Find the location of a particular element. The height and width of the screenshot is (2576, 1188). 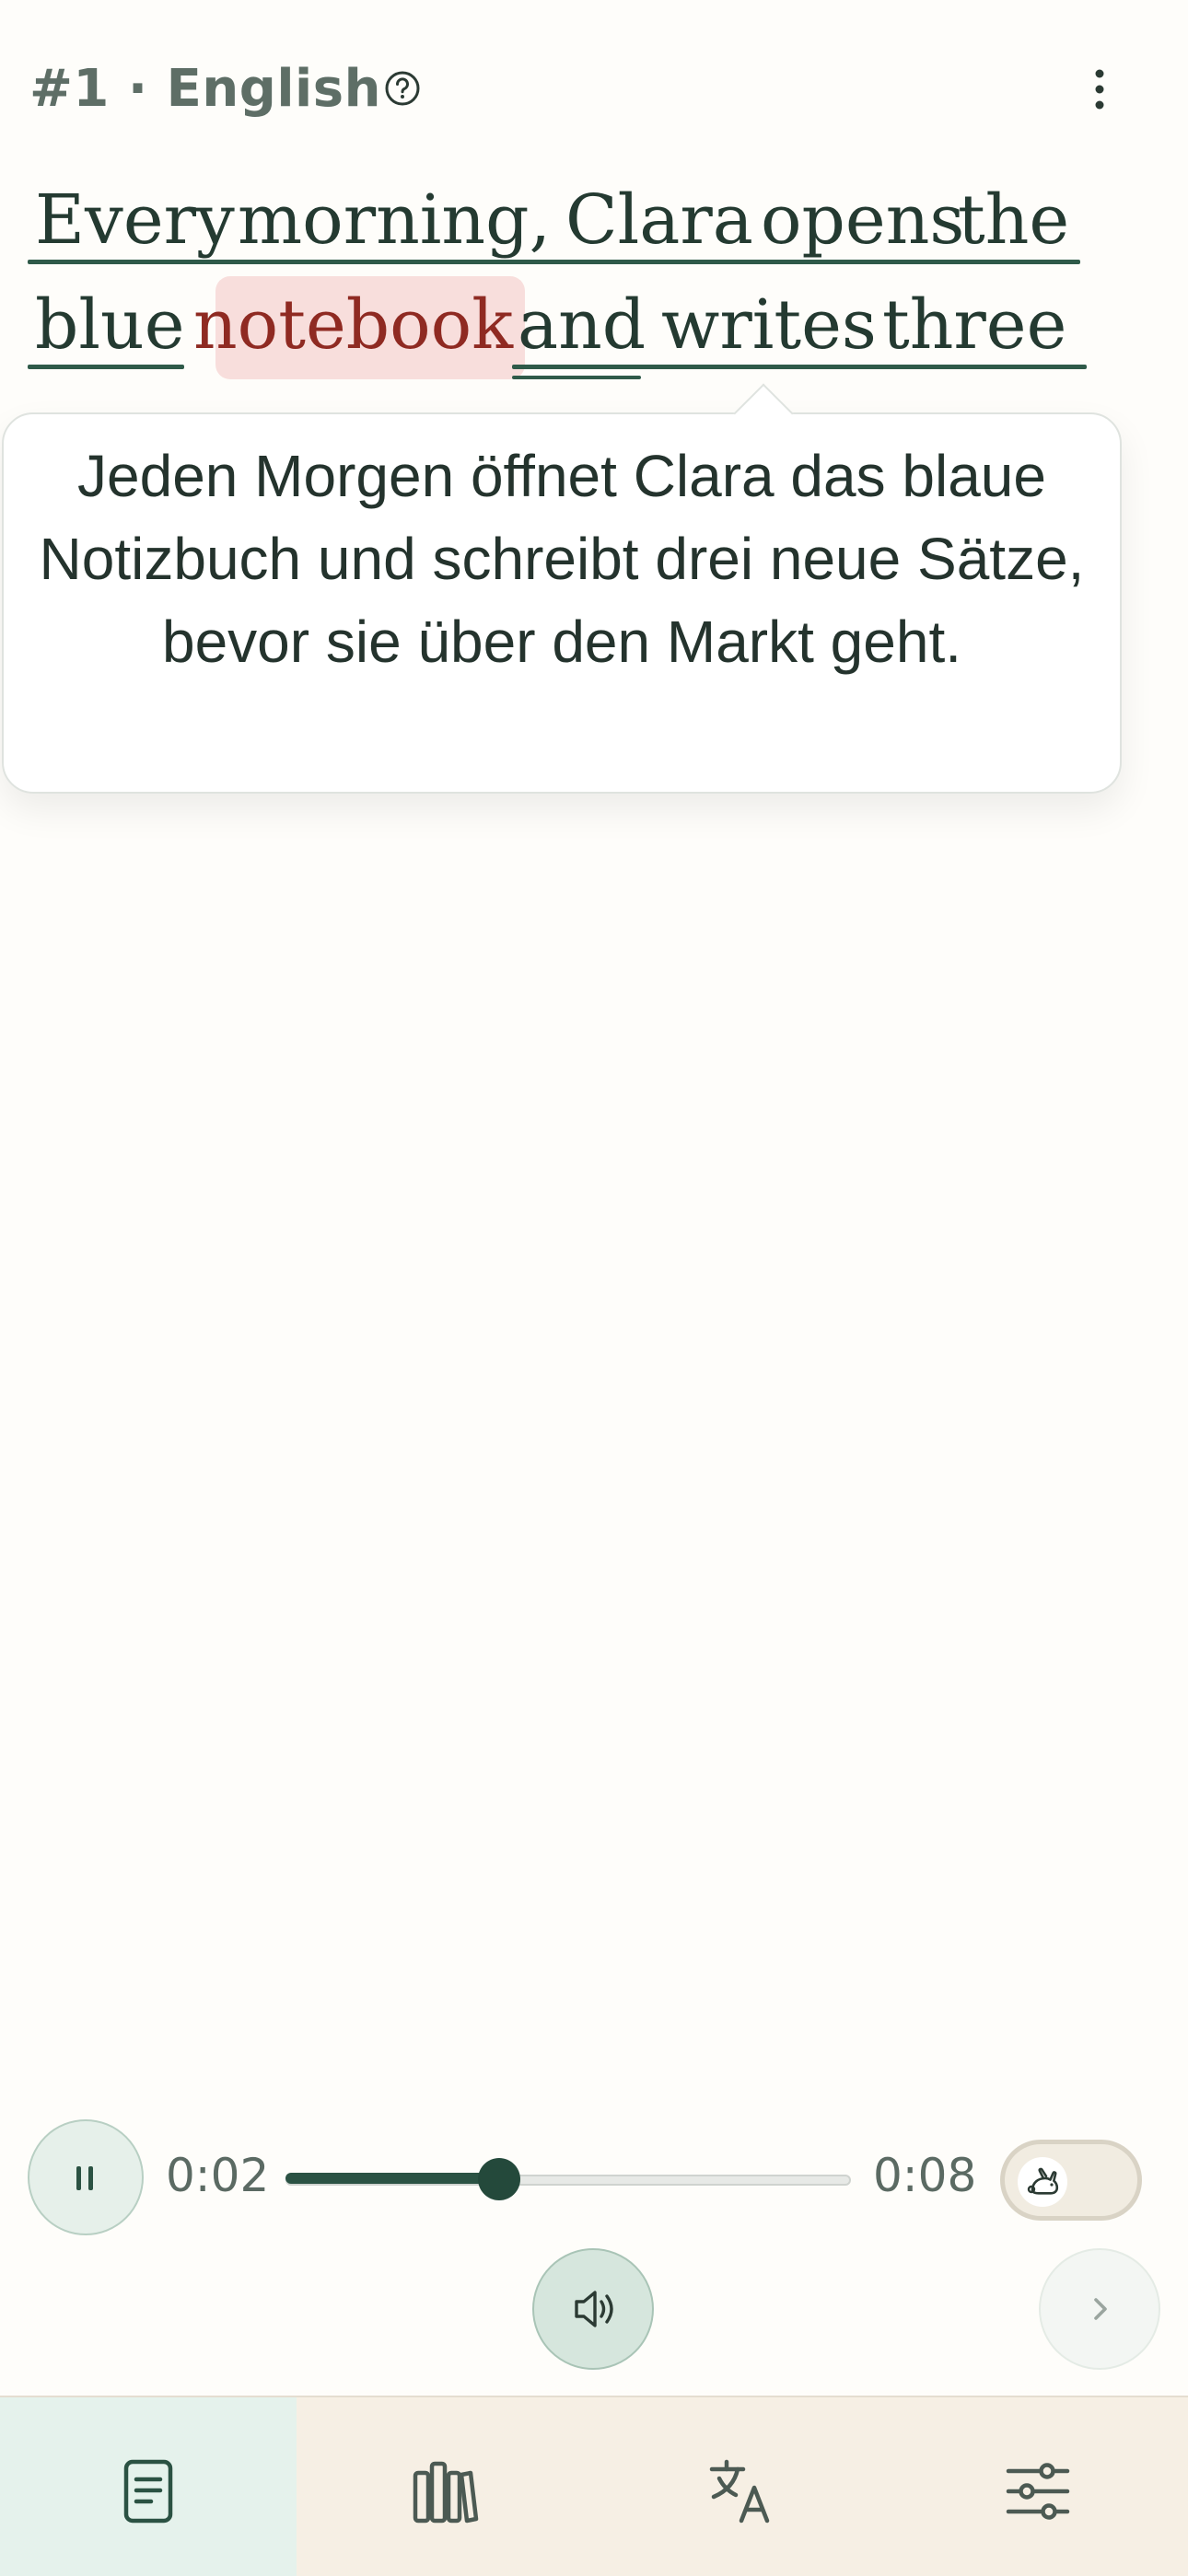

speaker-button is located at coordinates (593, 2309).